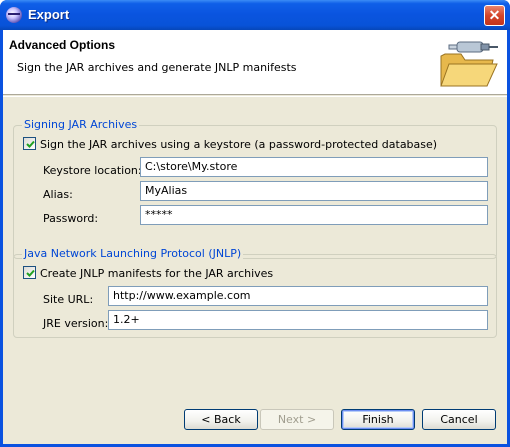 This screenshot has width=510, height=447. I want to click on next-button: Next >, so click(297, 419).